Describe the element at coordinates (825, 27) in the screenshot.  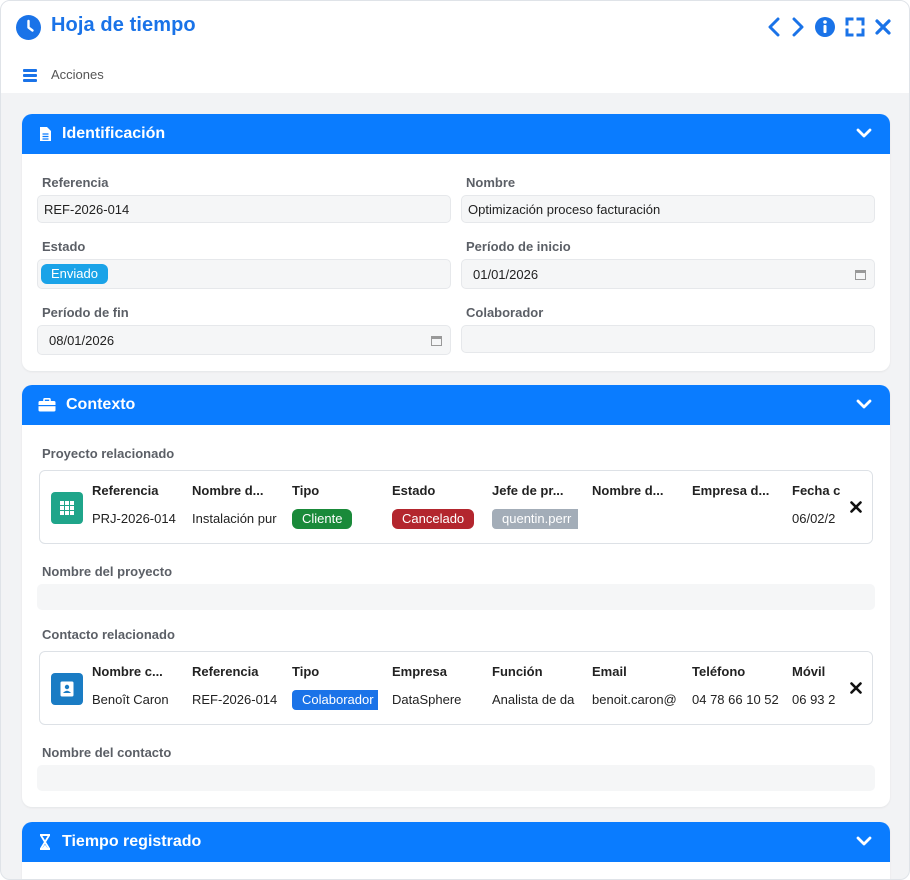
I see `info-icon` at that location.